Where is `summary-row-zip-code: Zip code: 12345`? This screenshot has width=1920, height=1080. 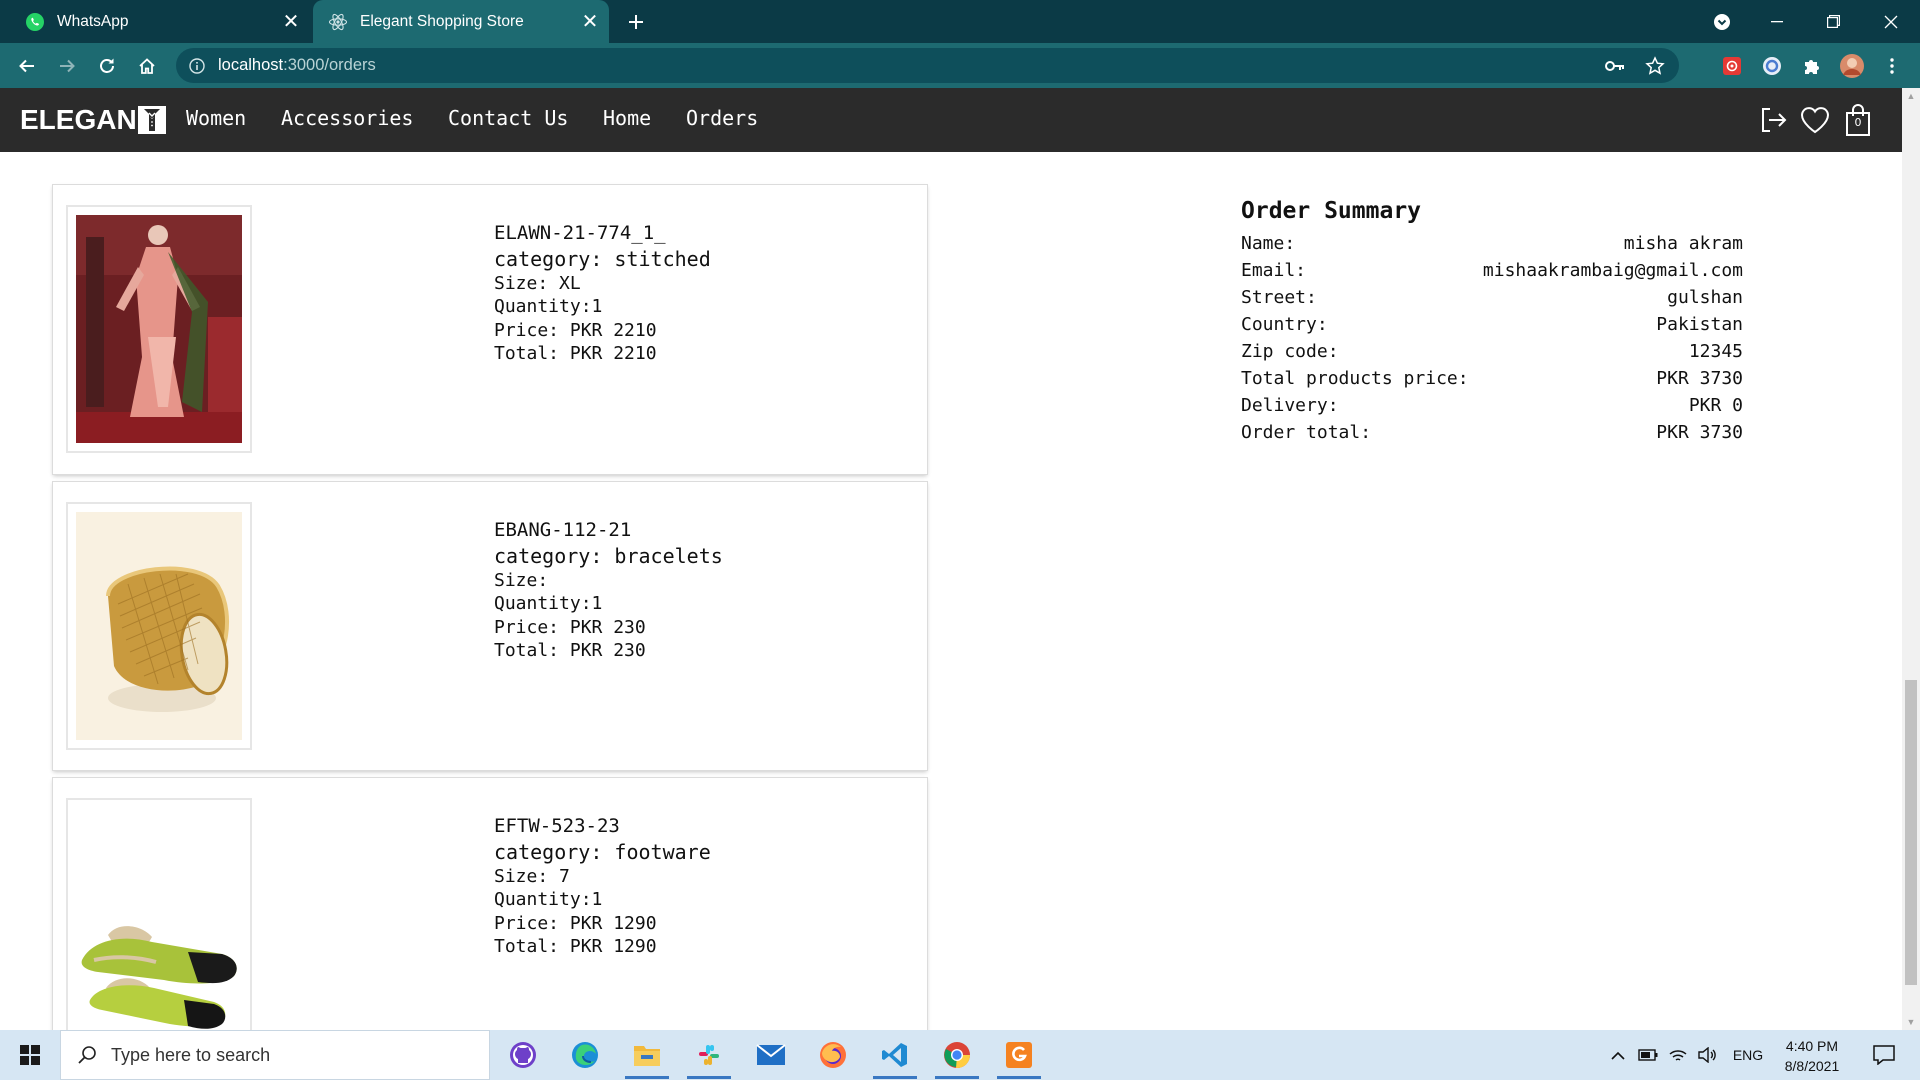
summary-row-zip-code: Zip code: 12345 is located at coordinates (1492, 351).